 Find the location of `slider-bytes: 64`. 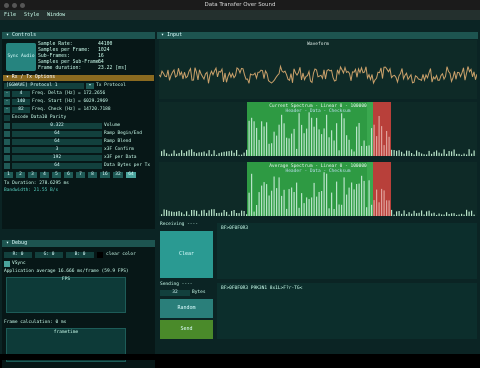

slider-bytes: 64 is located at coordinates (57, 166).